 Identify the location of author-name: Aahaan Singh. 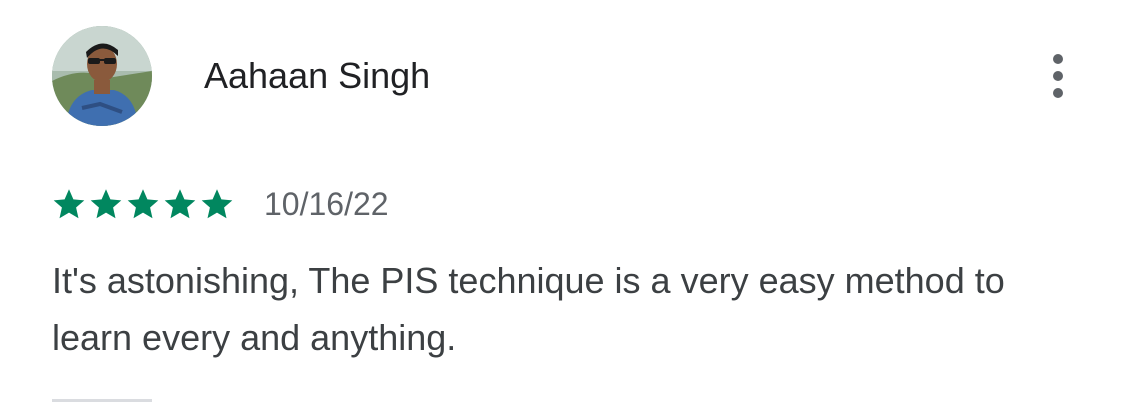
(317, 75).